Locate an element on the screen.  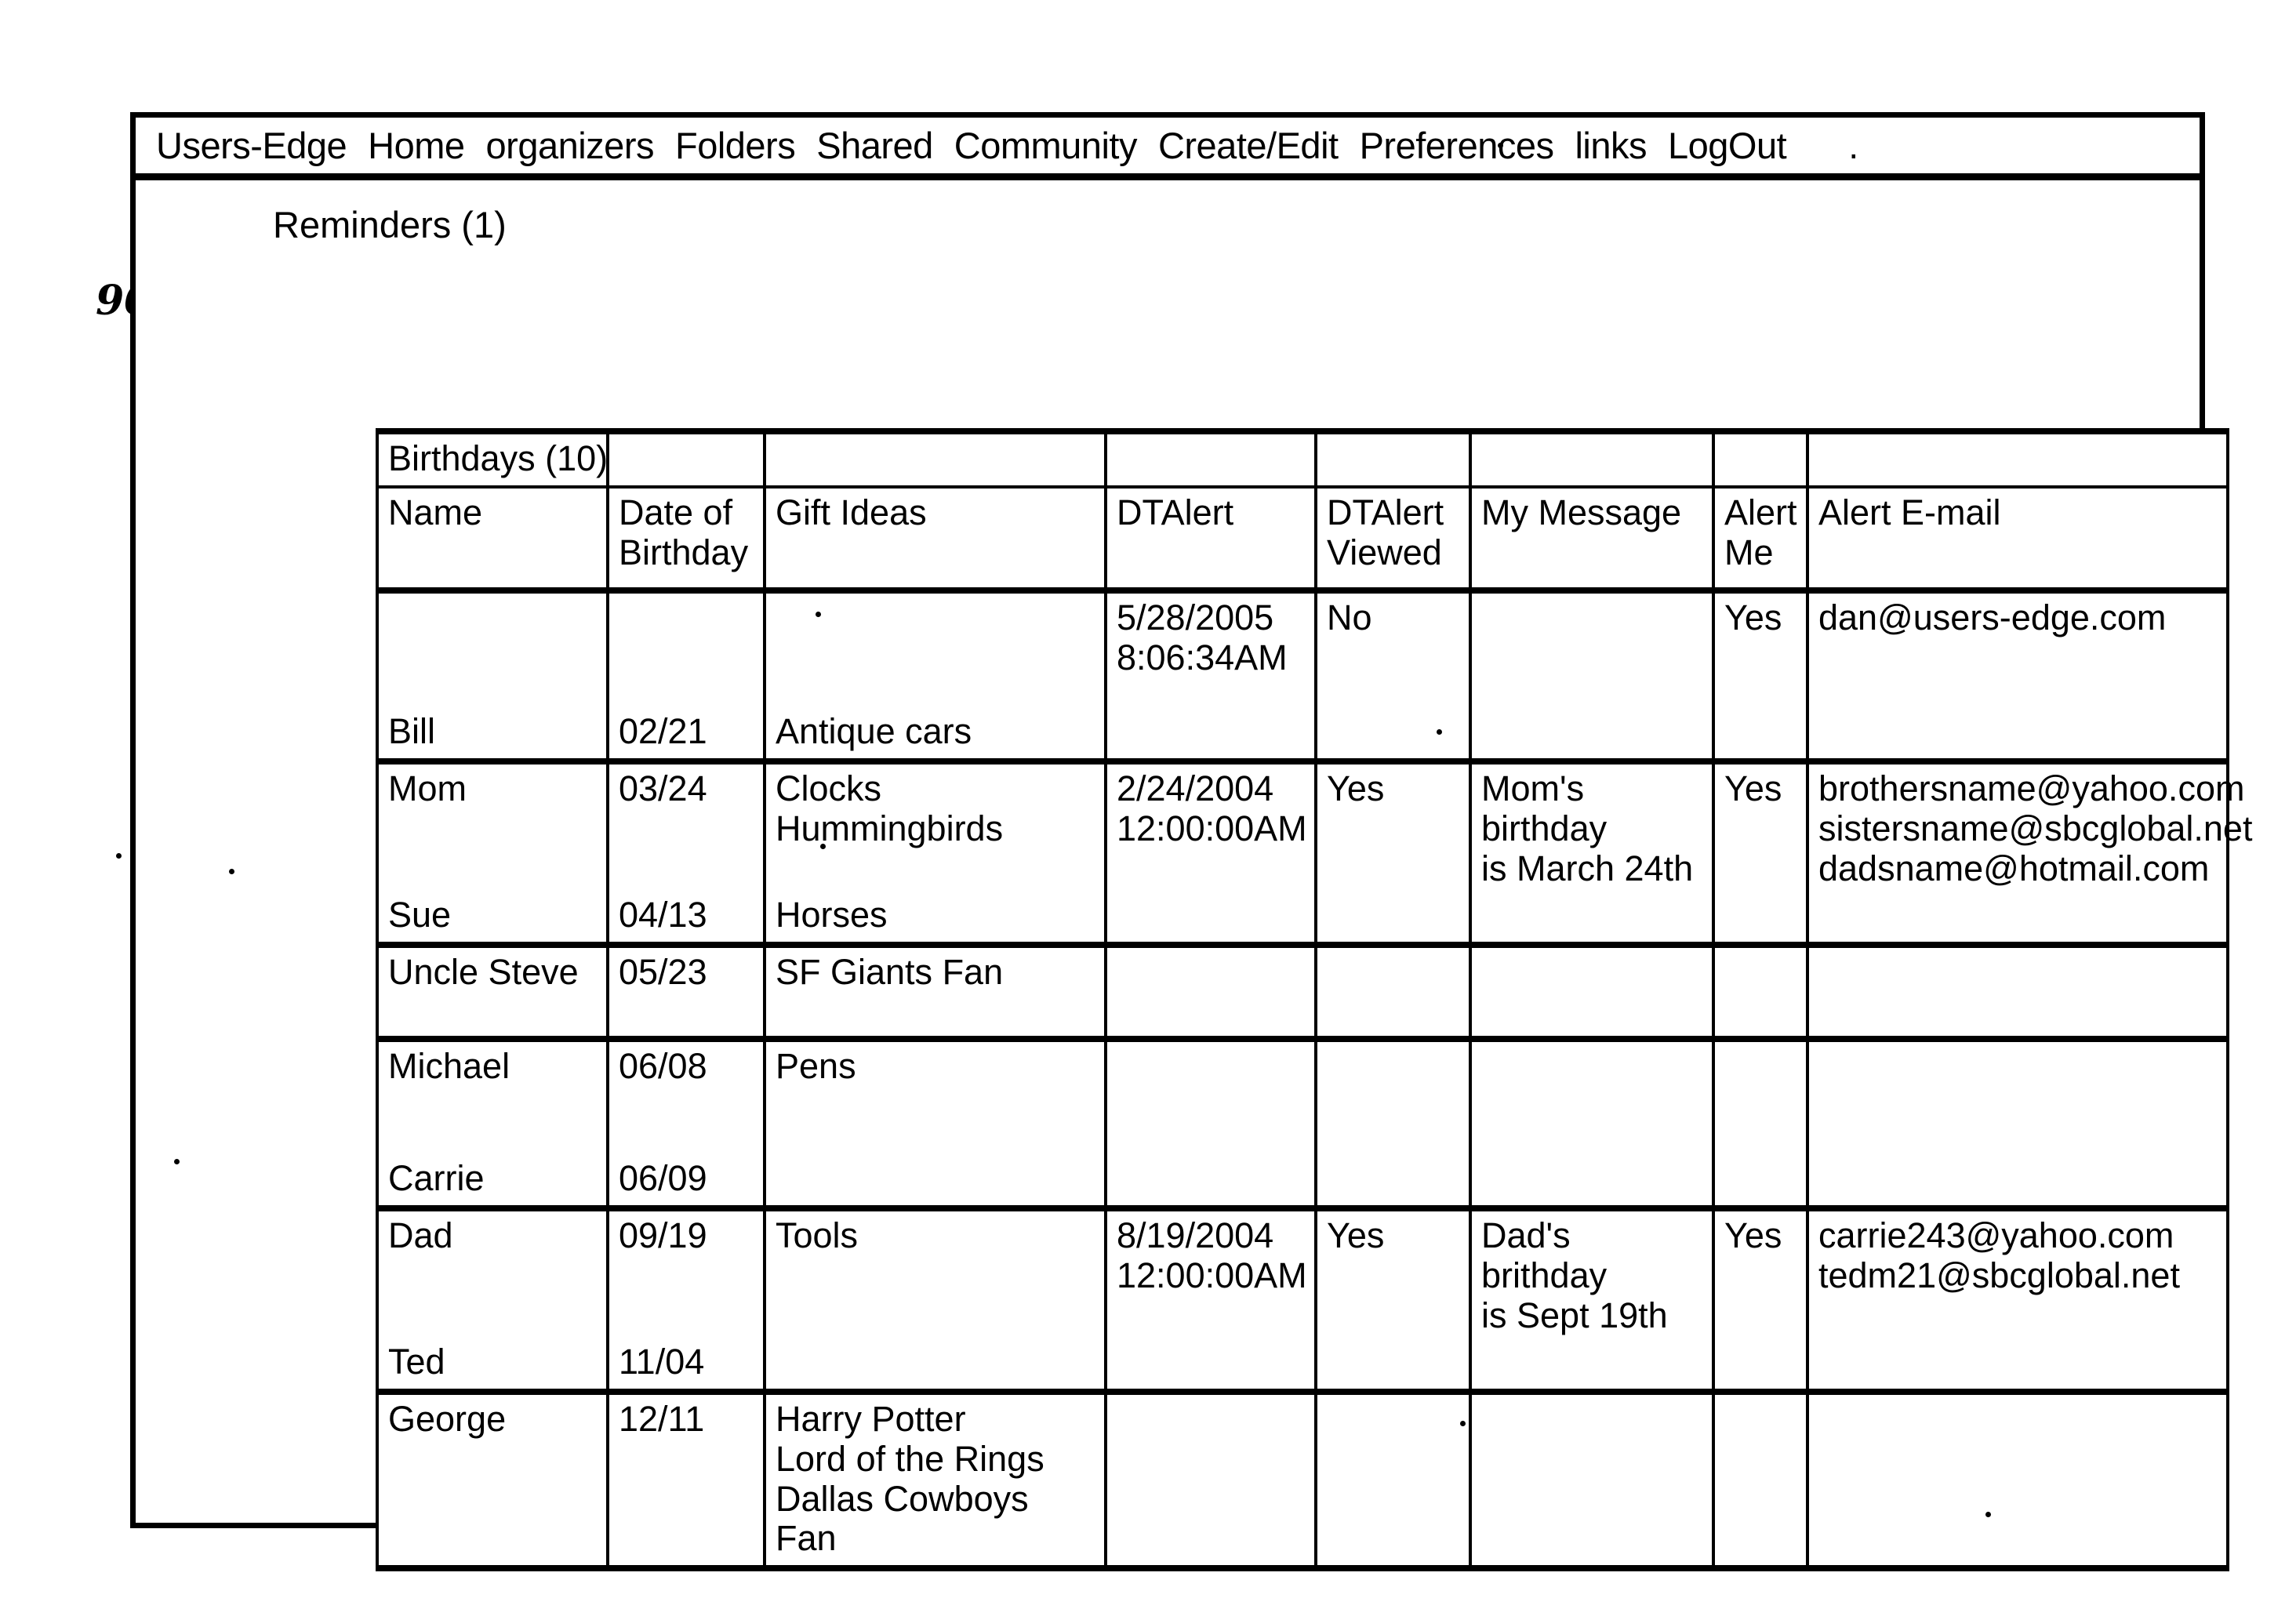
column-header-dtalert-viewed: DTAlert Viewed is located at coordinates (1393, 539).